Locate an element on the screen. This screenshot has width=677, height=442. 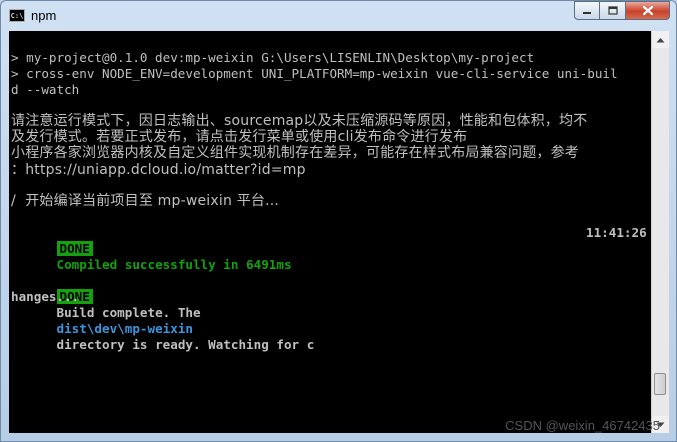
caption-buttons is located at coordinates (622, 11).